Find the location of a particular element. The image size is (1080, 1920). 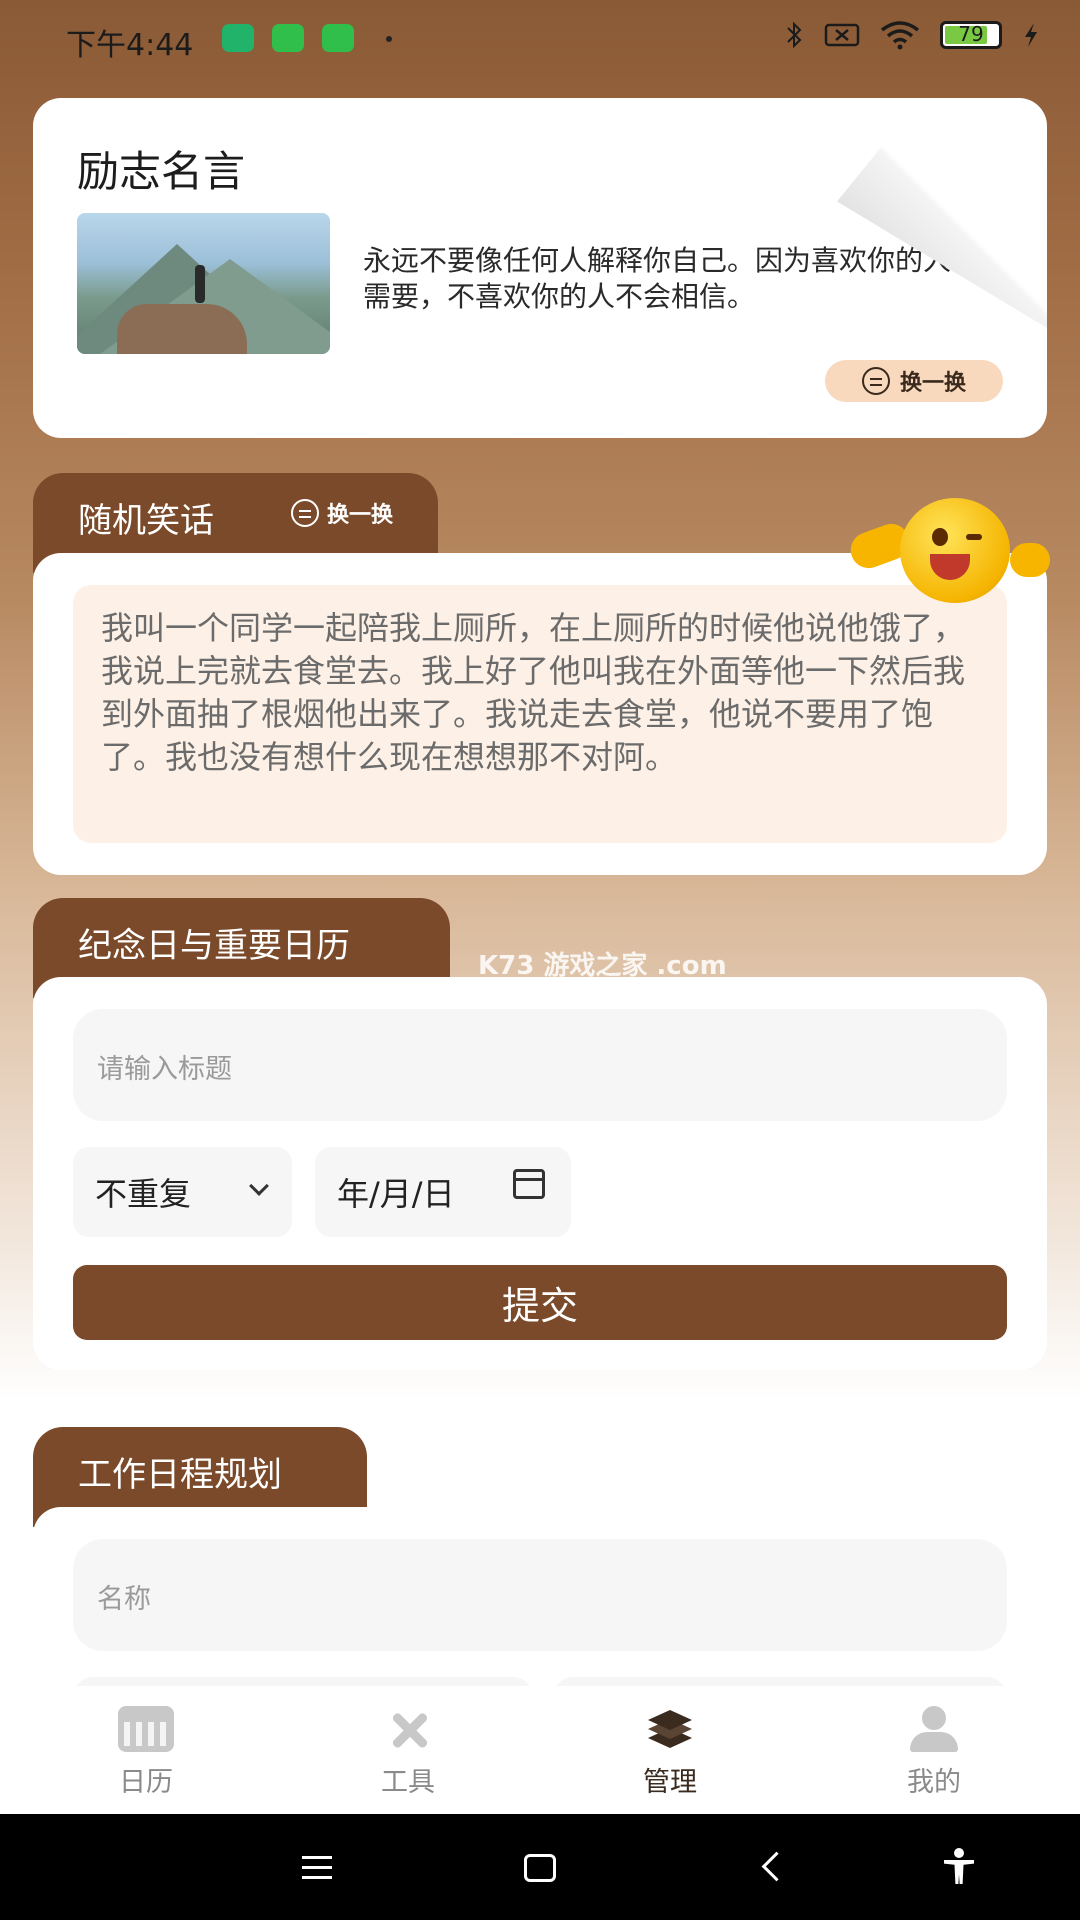

status-bar: 下午4:44 79 is located at coordinates (540, 40).